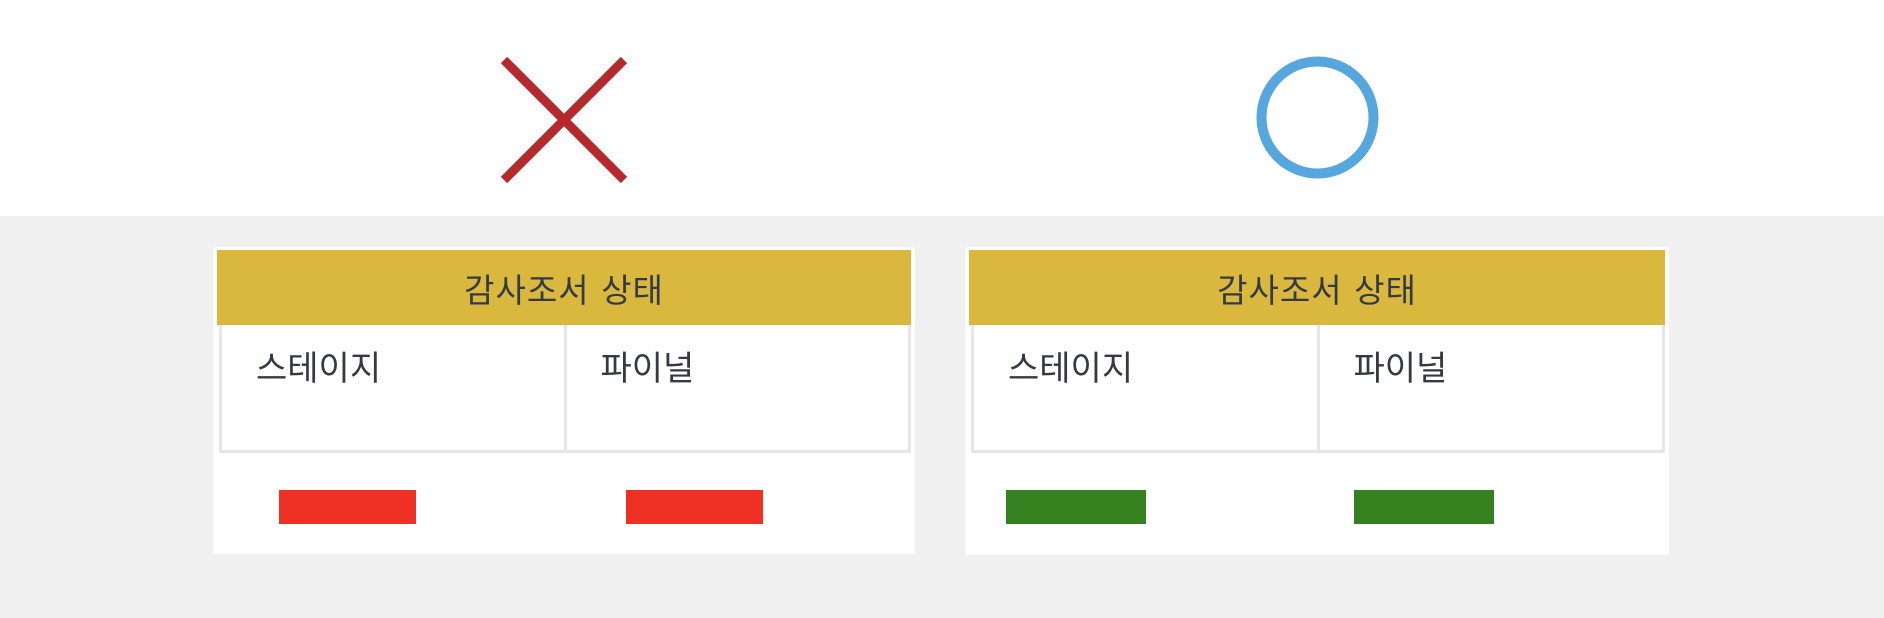 This screenshot has height=618, width=1884. What do you see at coordinates (564, 120) in the screenshot?
I see `cross-icon` at bounding box center [564, 120].